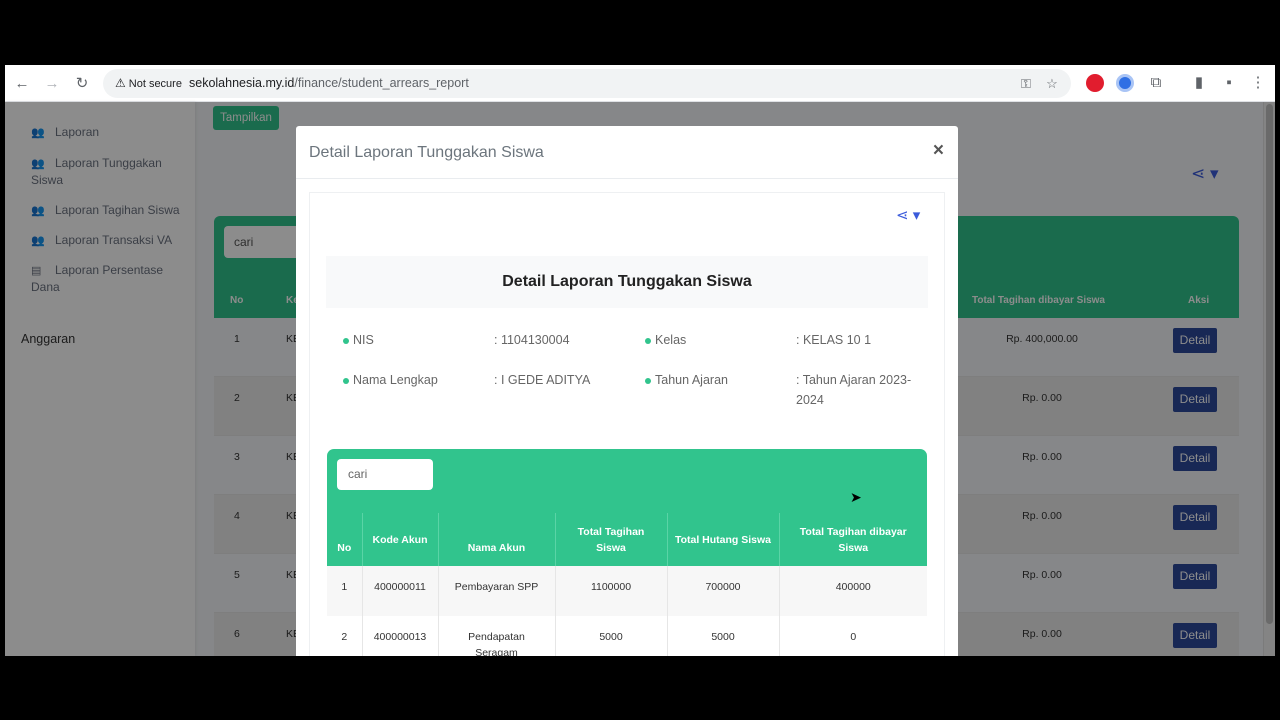 The height and width of the screenshot is (720, 1280). I want to click on tahun-label: Tahun Ajaran, so click(686, 380).